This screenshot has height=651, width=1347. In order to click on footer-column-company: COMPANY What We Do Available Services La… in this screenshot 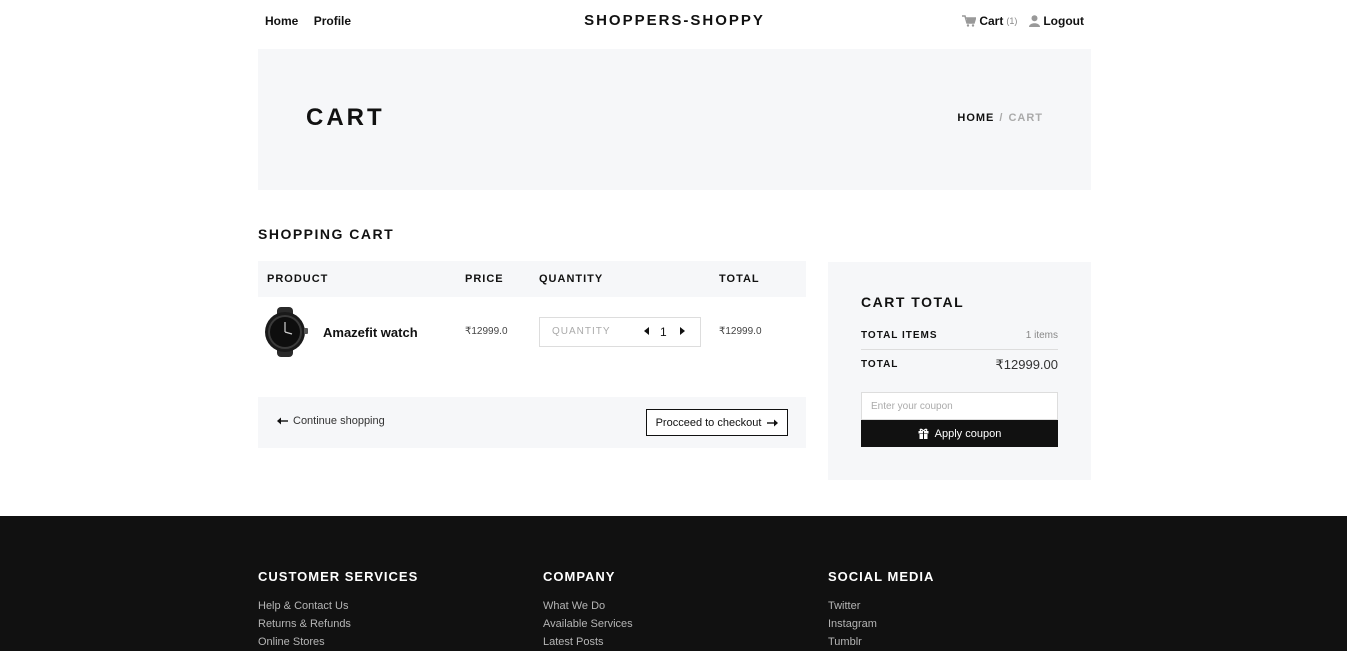, I will do `click(588, 610)`.